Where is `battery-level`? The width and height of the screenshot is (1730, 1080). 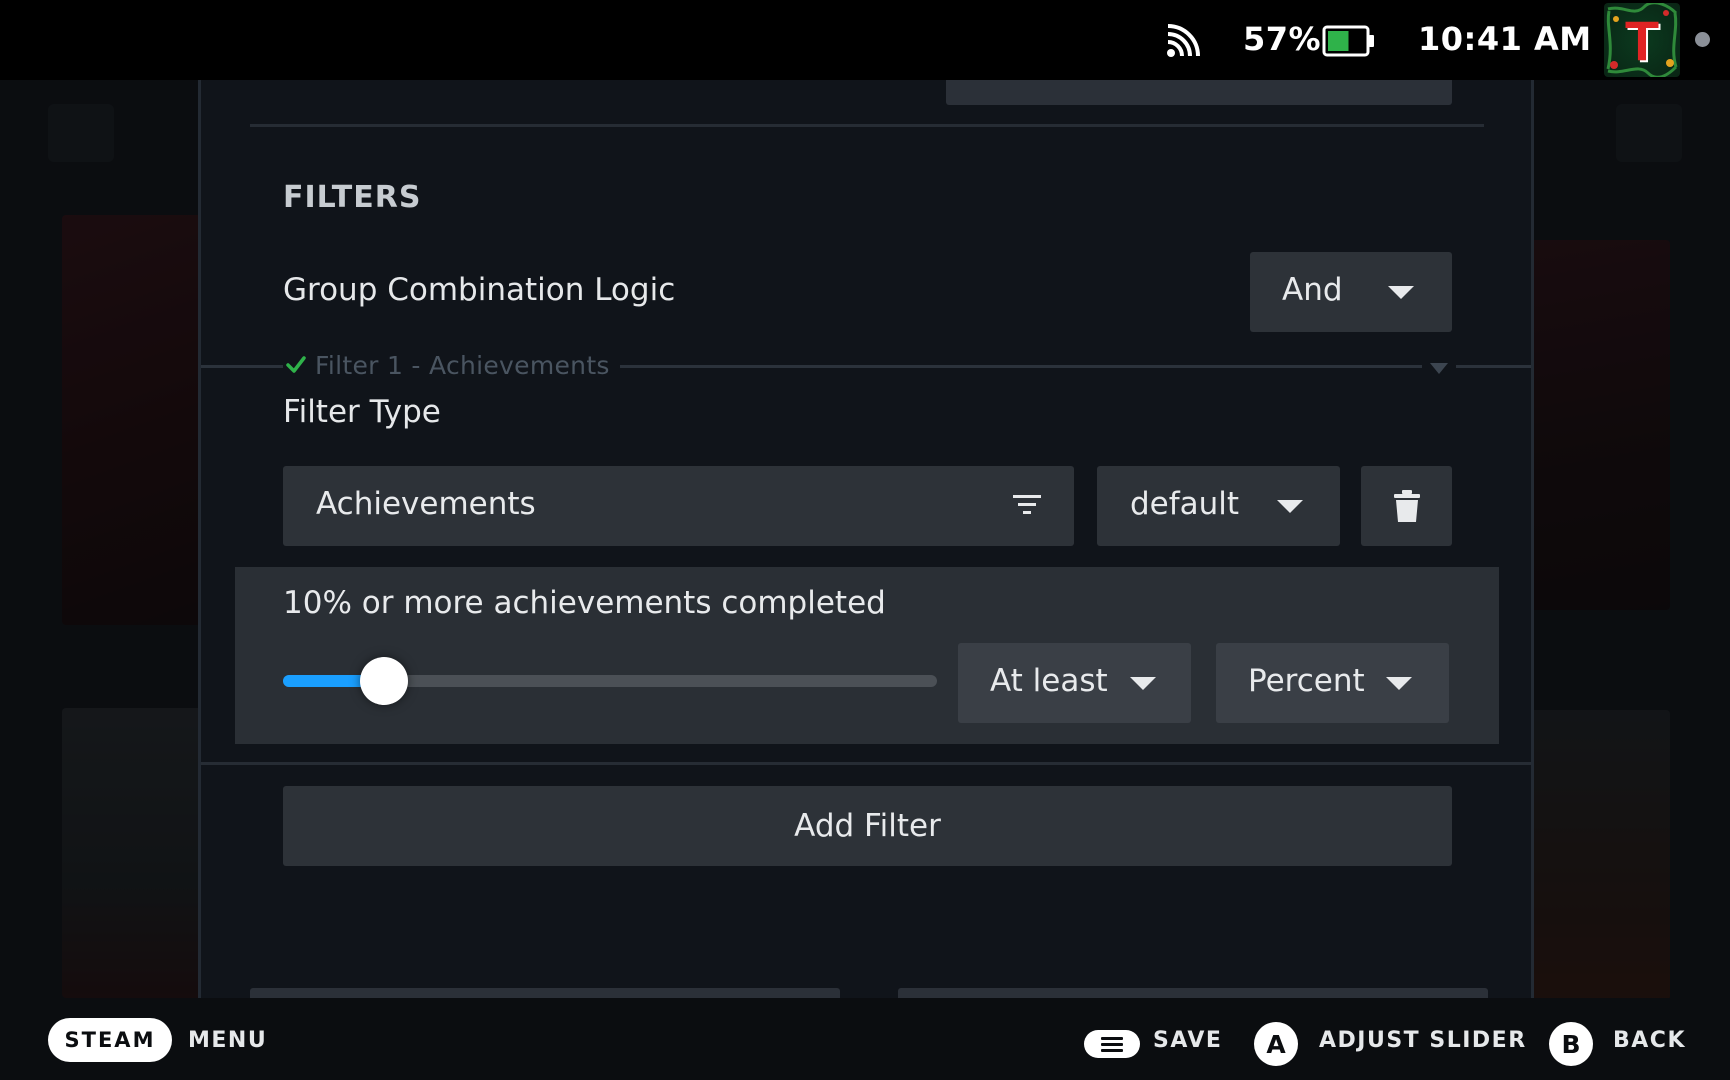 battery-level is located at coordinates (1338, 41).